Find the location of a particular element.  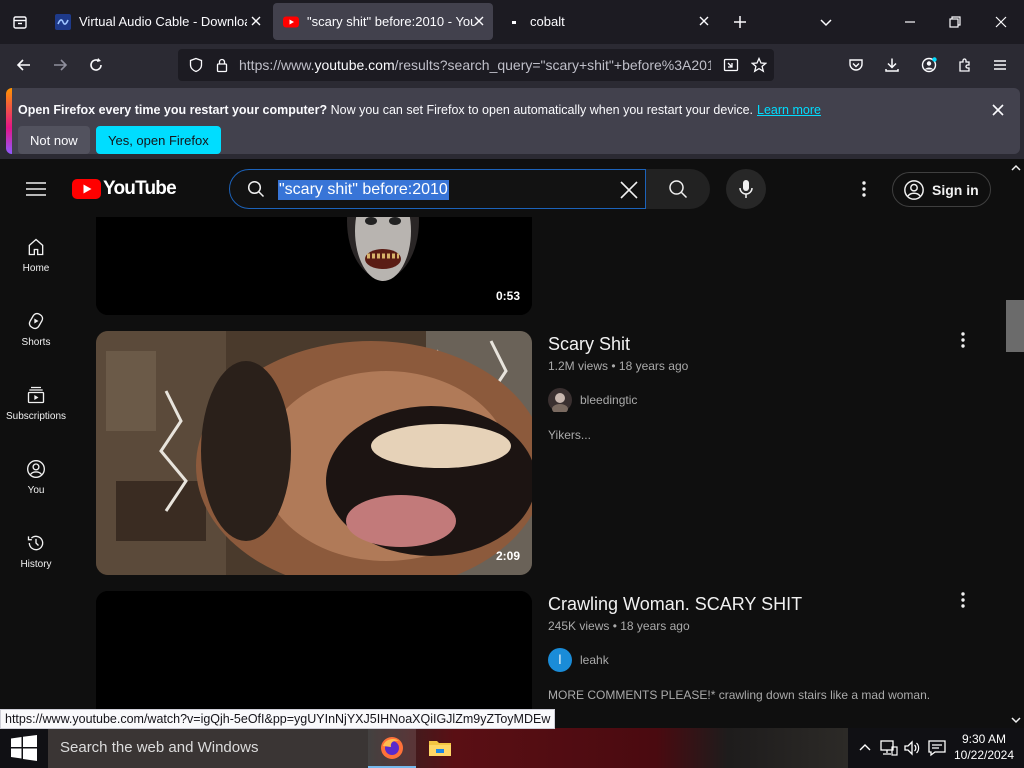

video-title: Crawling Woman. SCARY SHIT is located at coordinates (675, 604).